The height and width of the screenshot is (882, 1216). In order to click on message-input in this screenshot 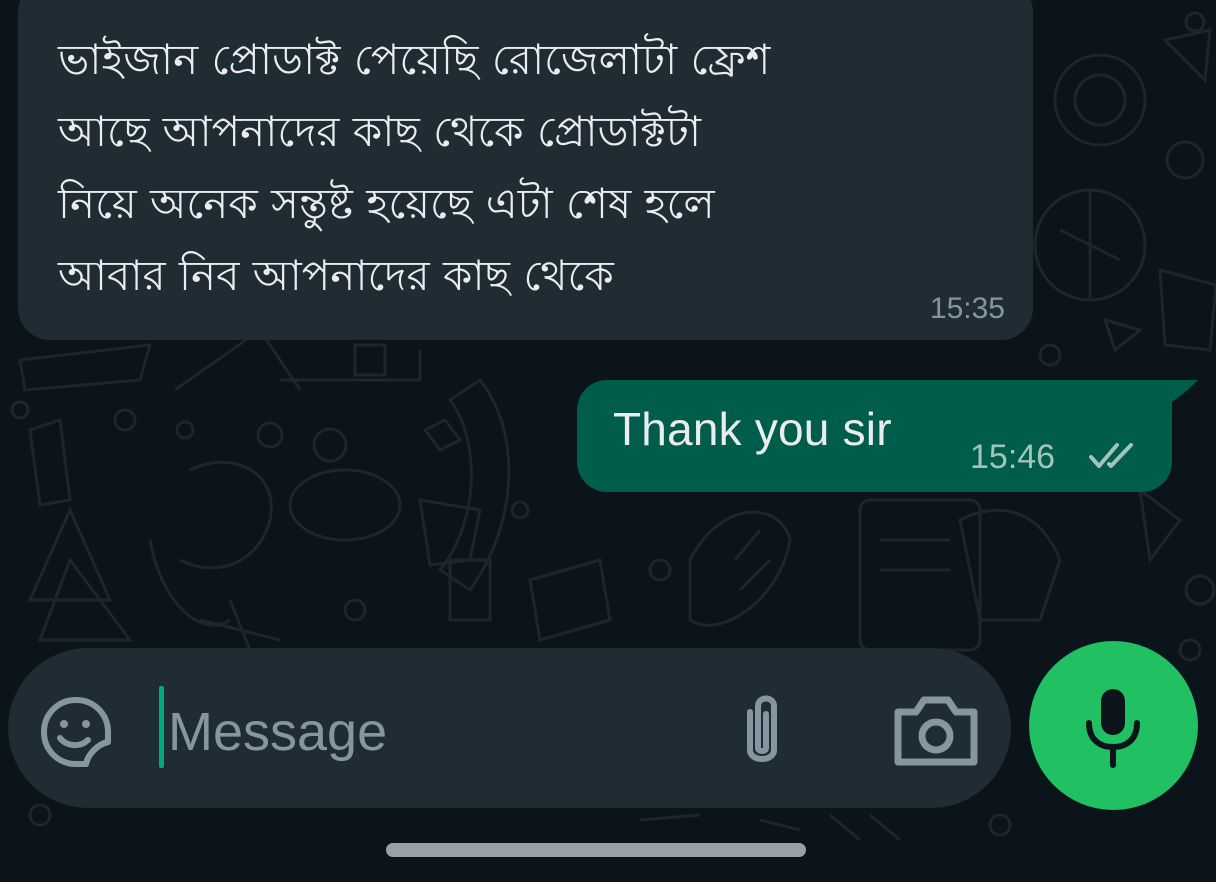, I will do `click(418, 732)`.